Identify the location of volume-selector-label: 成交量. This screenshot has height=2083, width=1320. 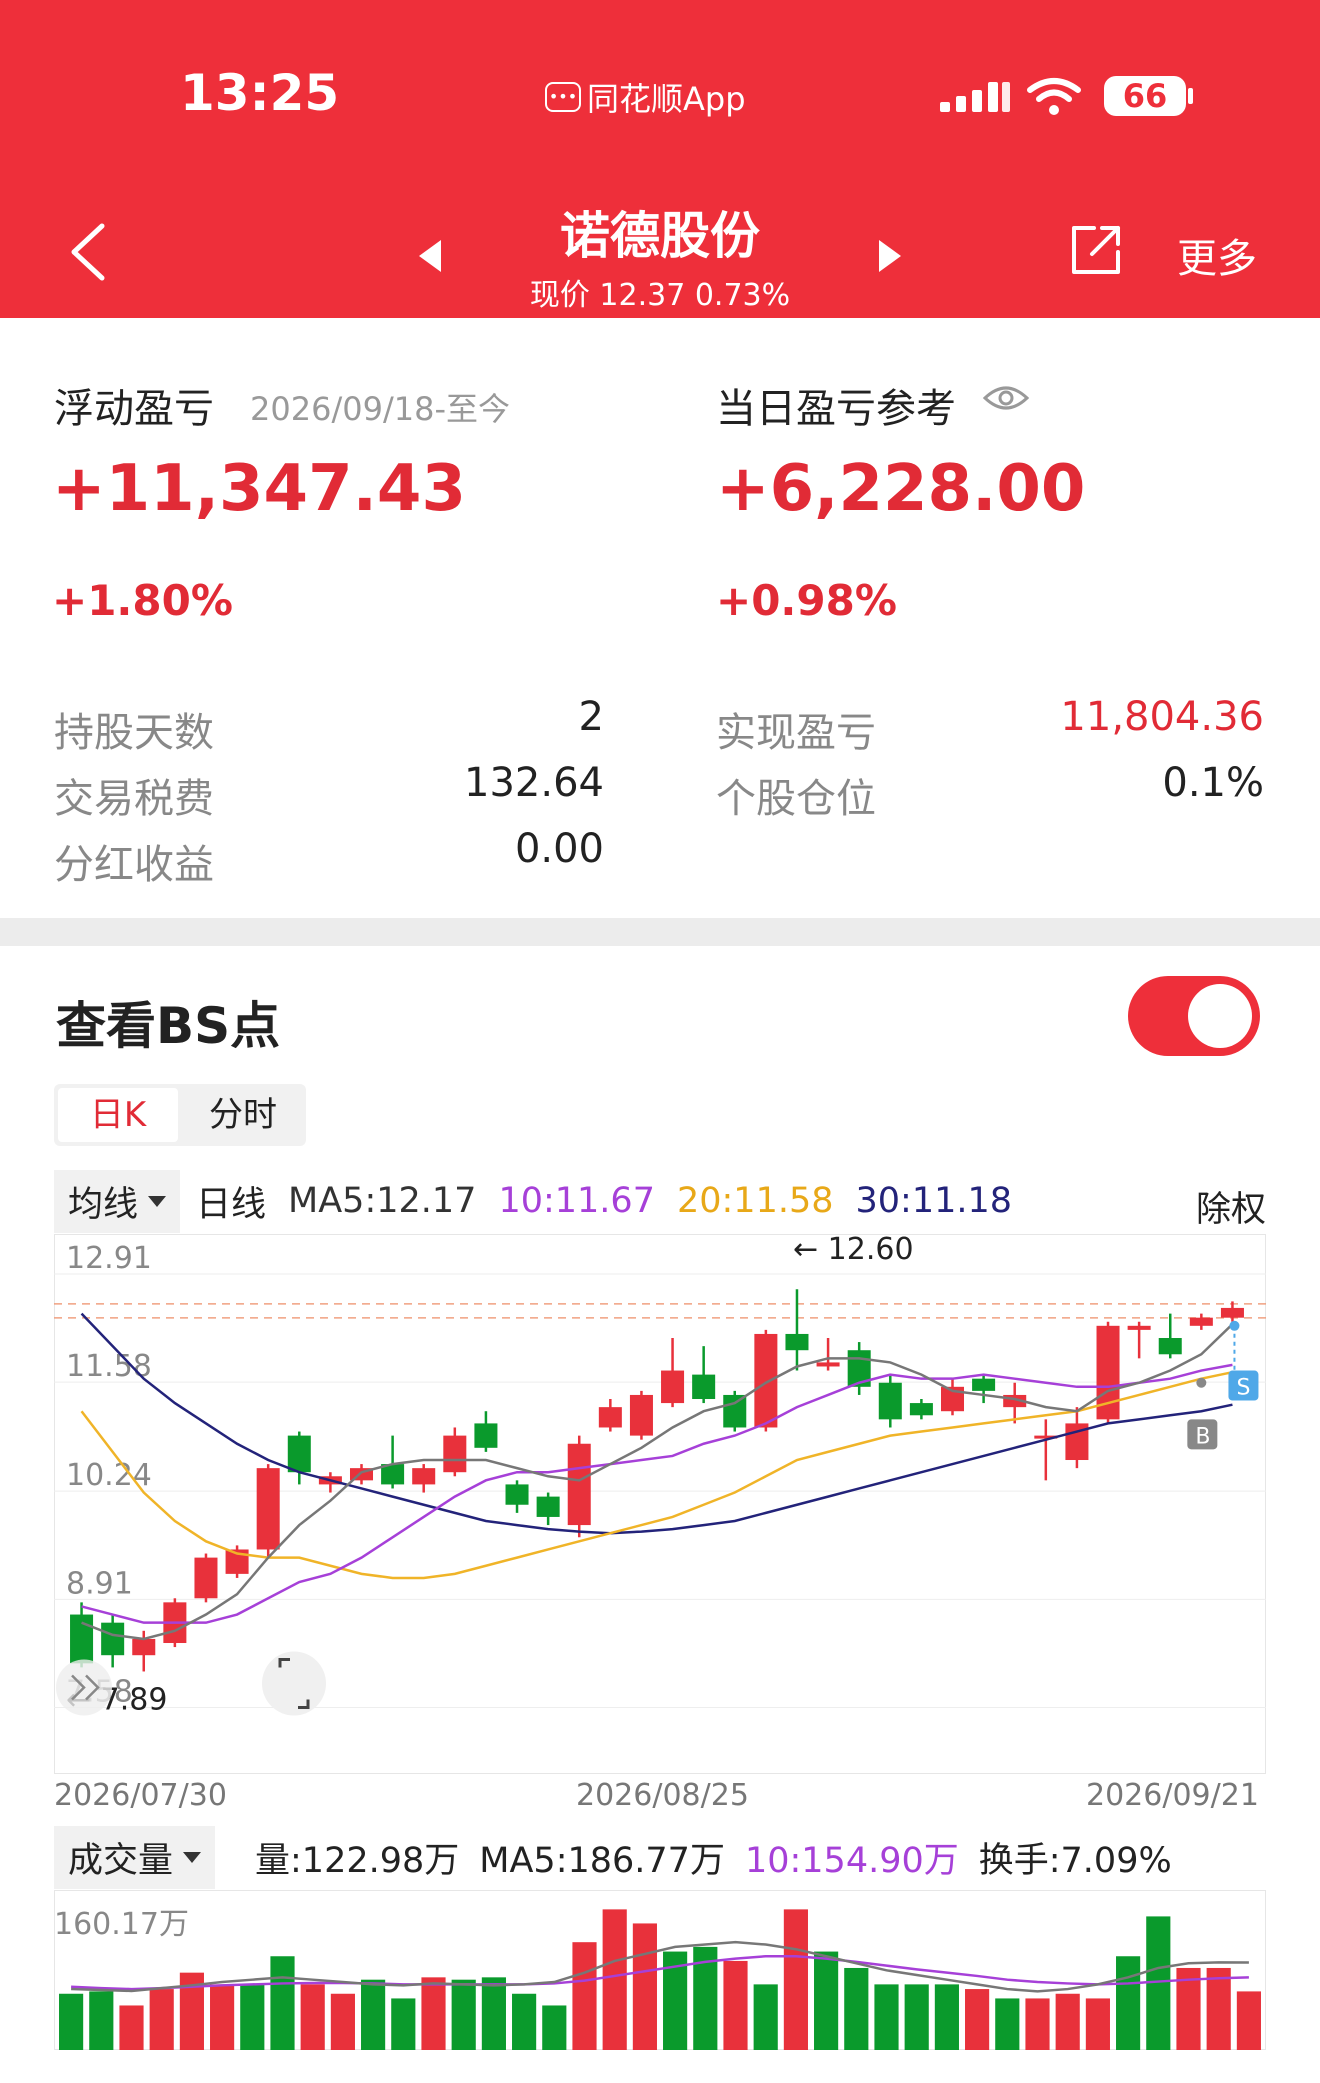
(121, 1860).